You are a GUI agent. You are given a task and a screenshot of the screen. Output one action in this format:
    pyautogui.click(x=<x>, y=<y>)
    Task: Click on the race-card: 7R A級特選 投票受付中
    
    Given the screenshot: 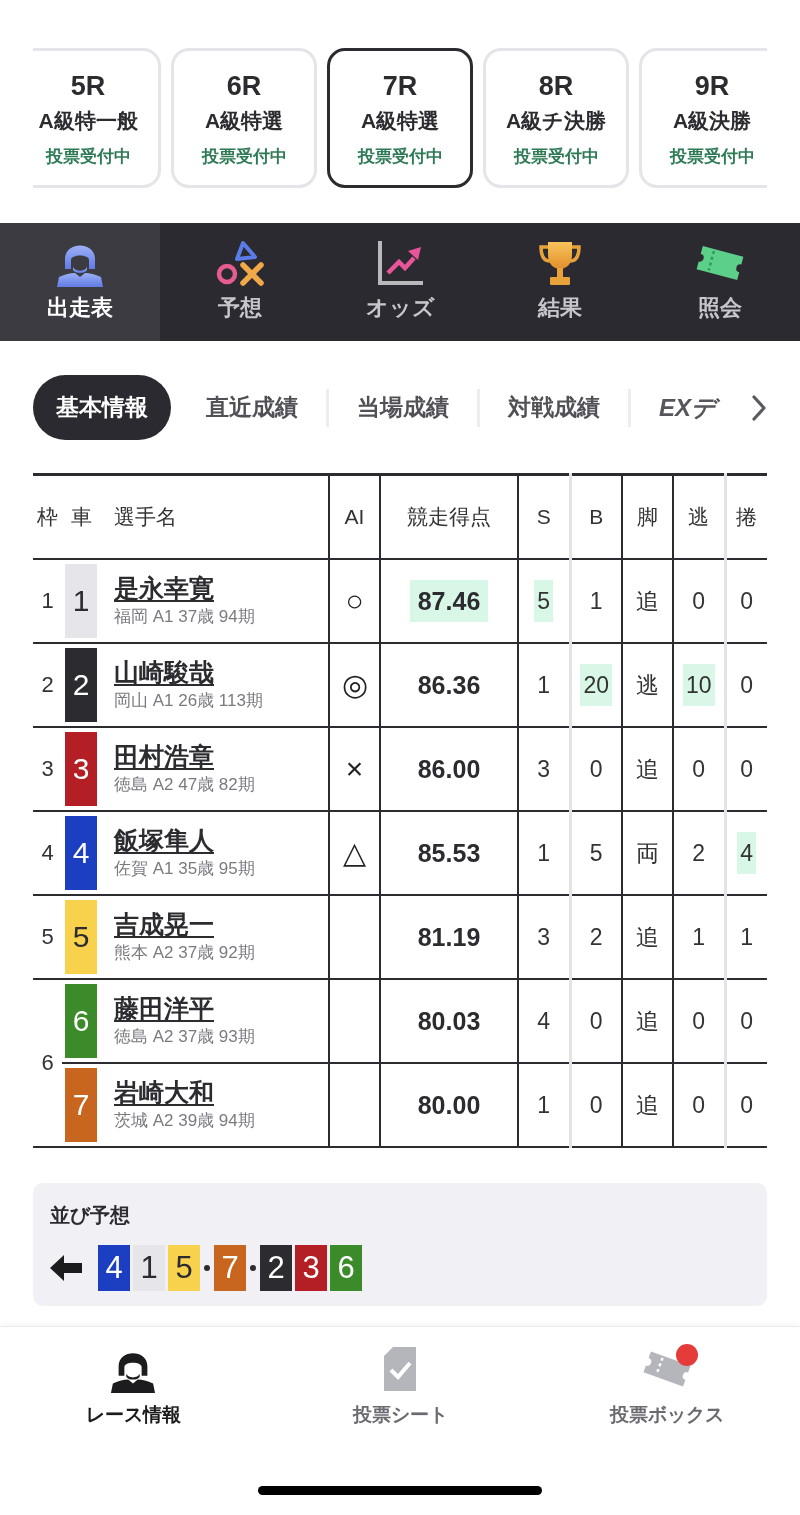 What is the action you would take?
    pyautogui.click(x=400, y=118)
    